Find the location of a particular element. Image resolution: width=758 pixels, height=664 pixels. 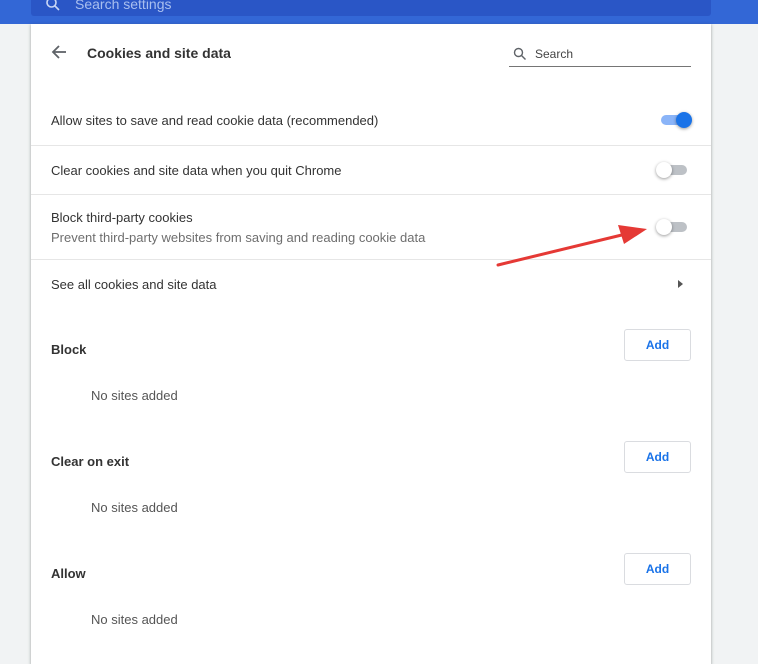

block-third-party-toggle is located at coordinates (673, 227).